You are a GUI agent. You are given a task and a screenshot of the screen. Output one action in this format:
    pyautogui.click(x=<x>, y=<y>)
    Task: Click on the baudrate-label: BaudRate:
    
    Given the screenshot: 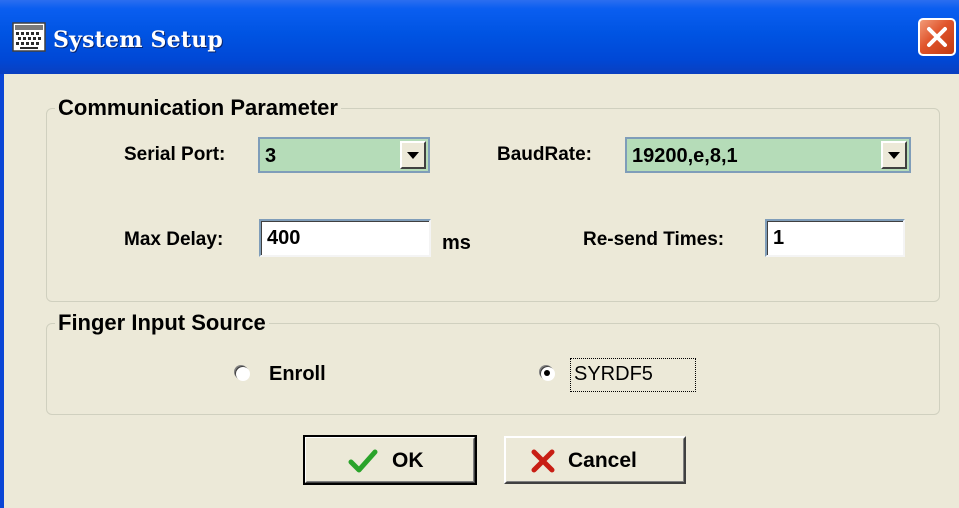 What is the action you would take?
    pyautogui.click(x=545, y=154)
    